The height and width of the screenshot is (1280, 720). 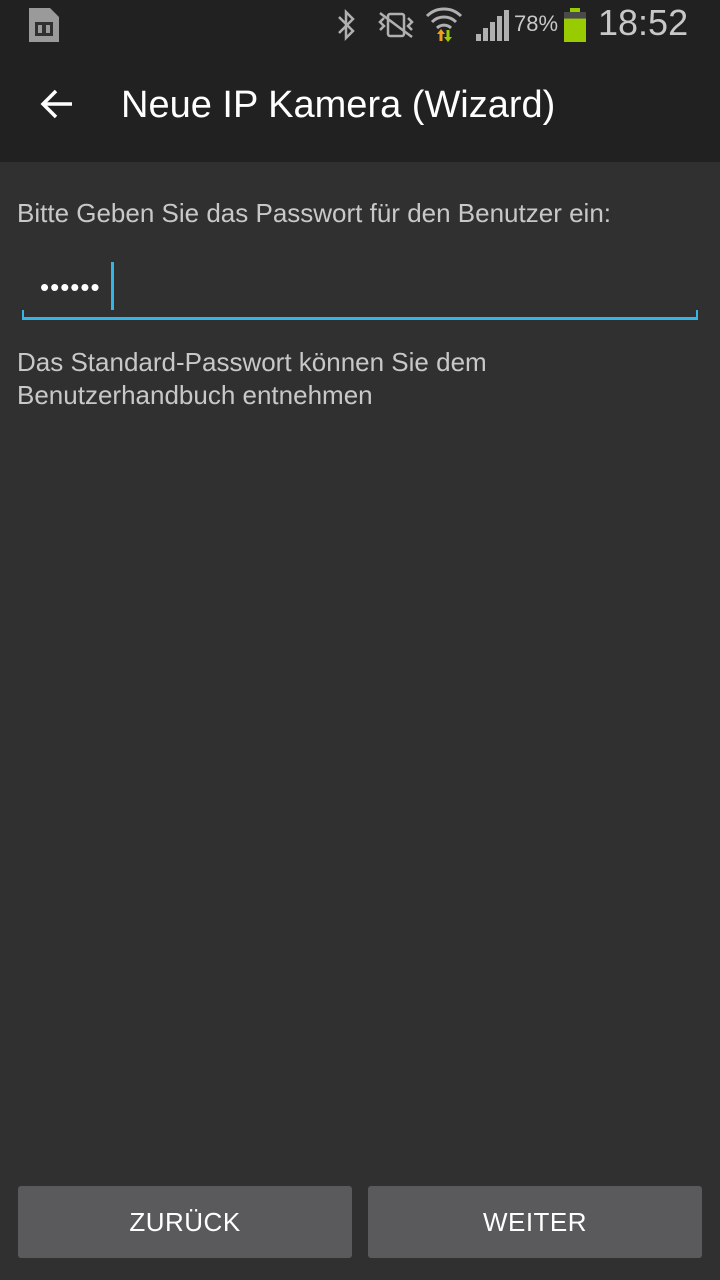 I want to click on arrow-left-icon, so click(x=56, y=106).